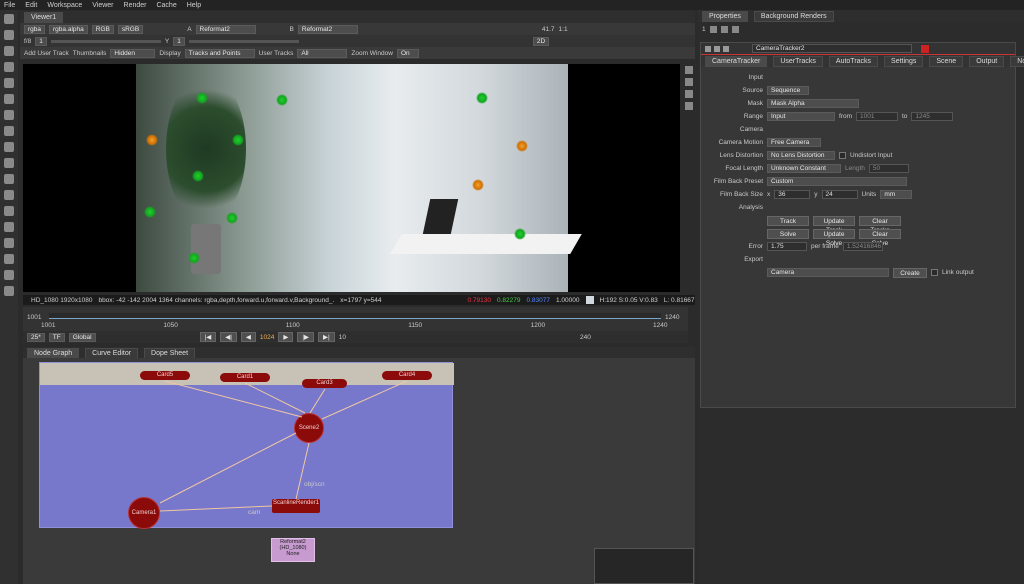  I want to click on max-panels-field: 1, so click(704, 29).